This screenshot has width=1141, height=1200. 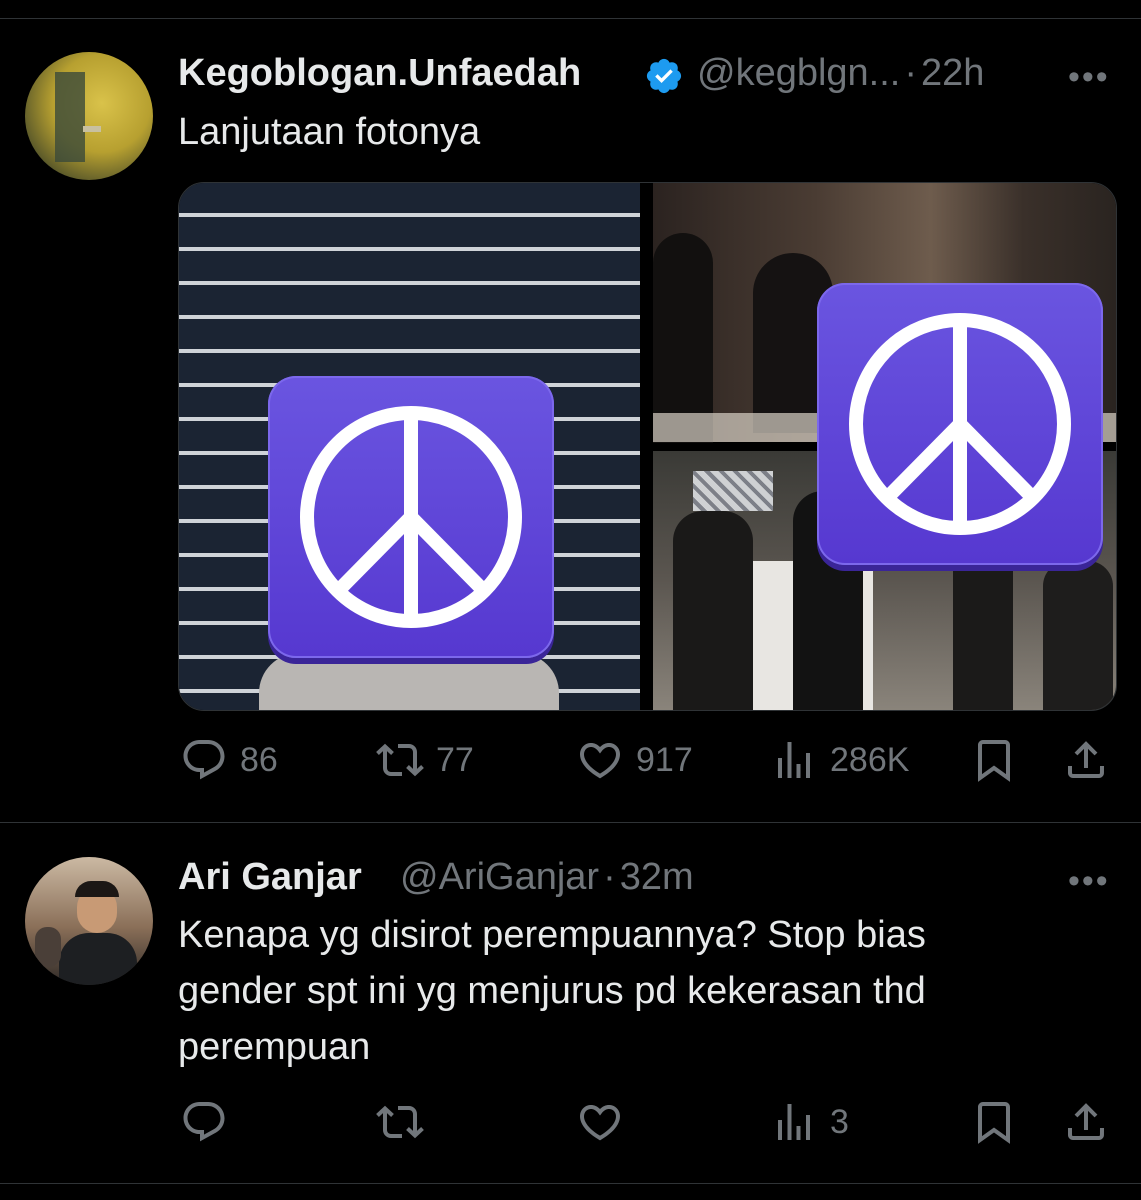 I want to click on timestamp: 32m, so click(x=656, y=877).